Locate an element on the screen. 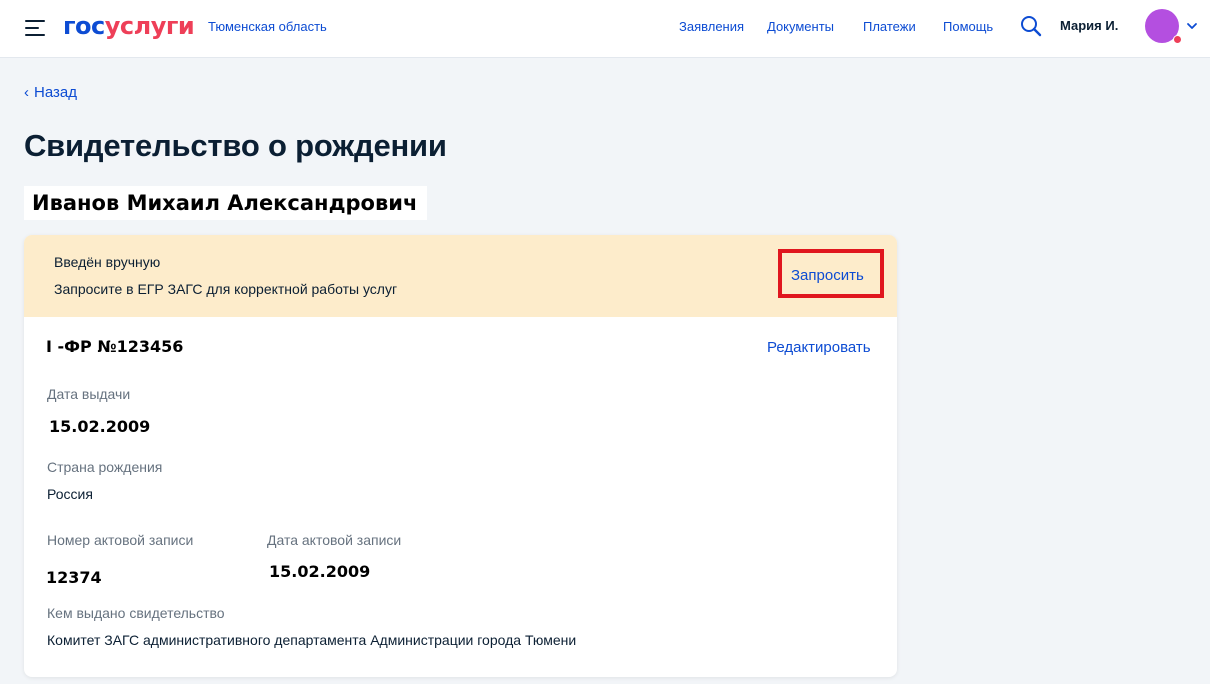  certificate-number: I -ФР №123456 is located at coordinates (114, 347).